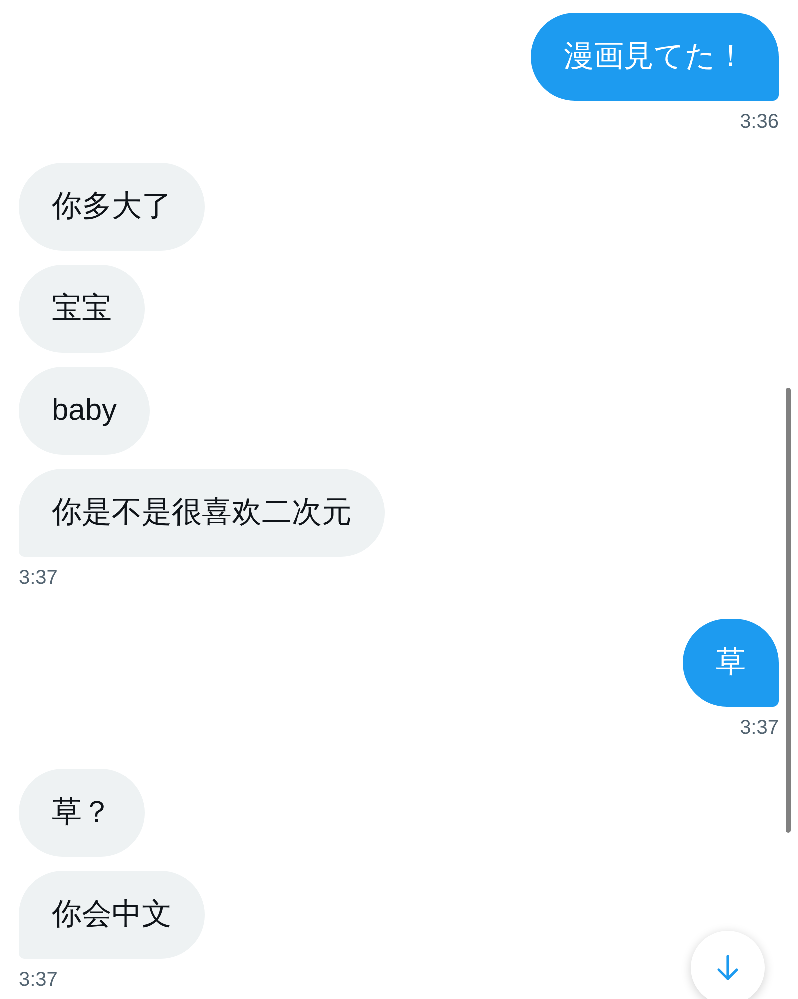 The image size is (798, 999). Describe the element at coordinates (82, 309) in the screenshot. I see `message-bubble: 宝宝` at that location.